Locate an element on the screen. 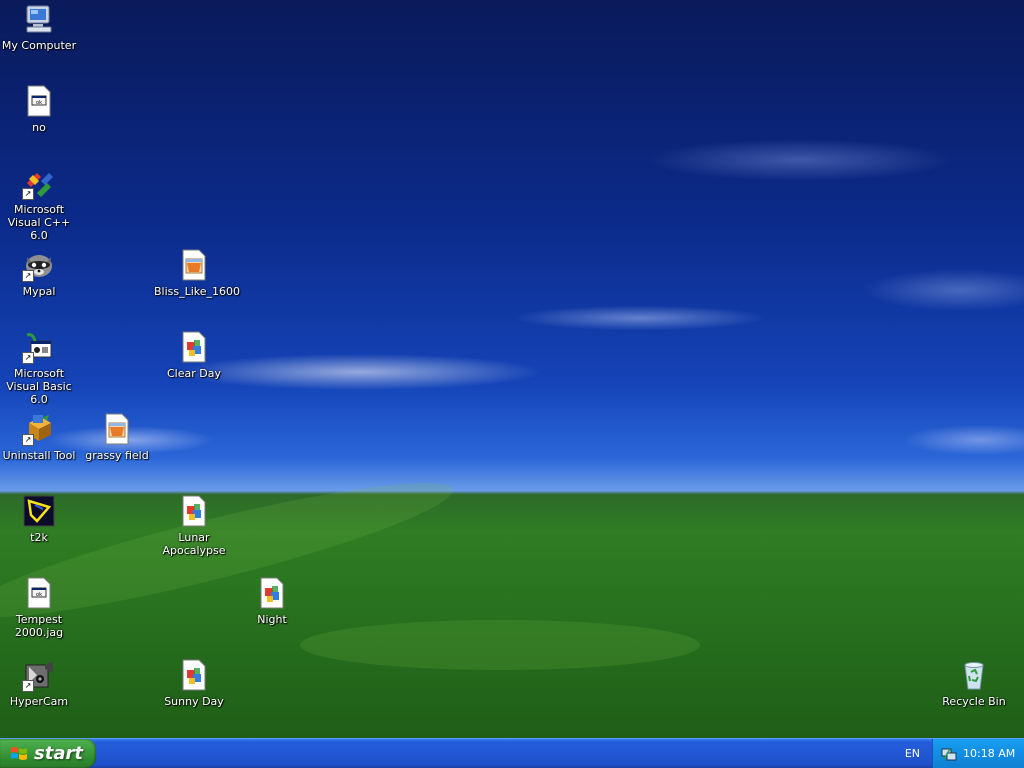  desktop-icon-clear-day: Clear Day is located at coordinates (194, 355).